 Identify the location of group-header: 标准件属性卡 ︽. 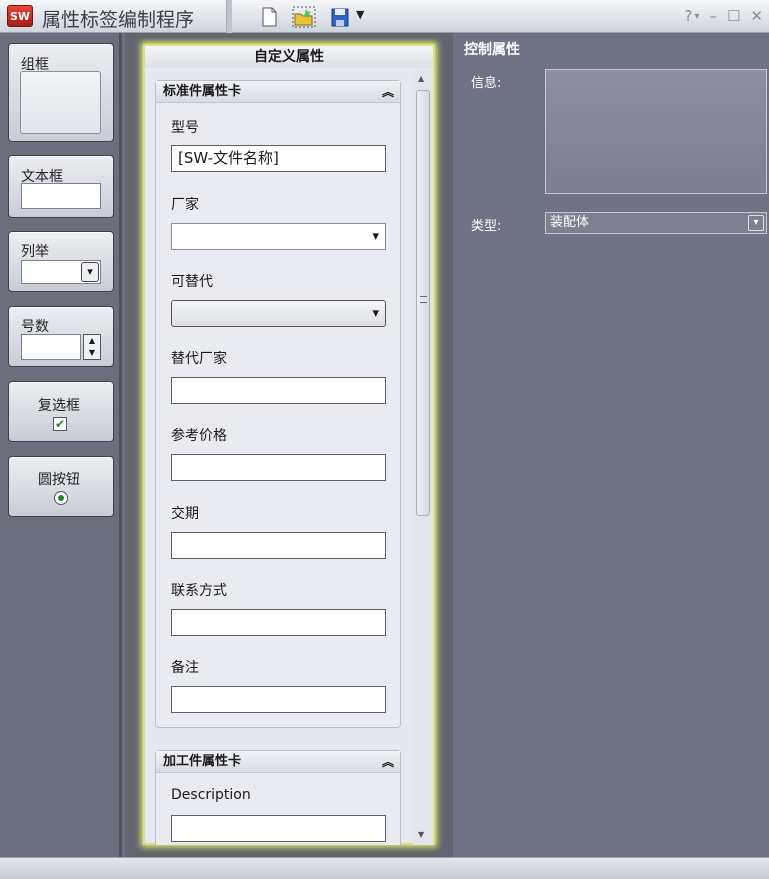
(278, 92).